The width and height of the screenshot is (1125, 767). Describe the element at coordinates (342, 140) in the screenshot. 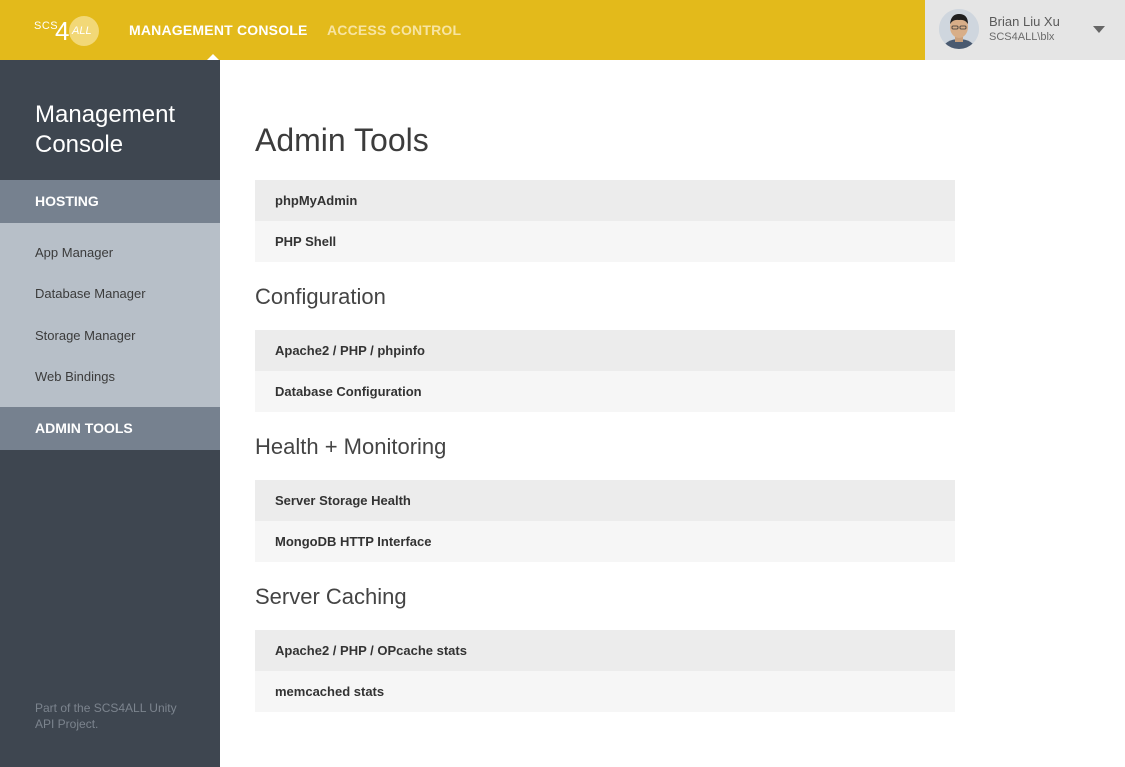

I see `page-title: Admin Tools` at that location.